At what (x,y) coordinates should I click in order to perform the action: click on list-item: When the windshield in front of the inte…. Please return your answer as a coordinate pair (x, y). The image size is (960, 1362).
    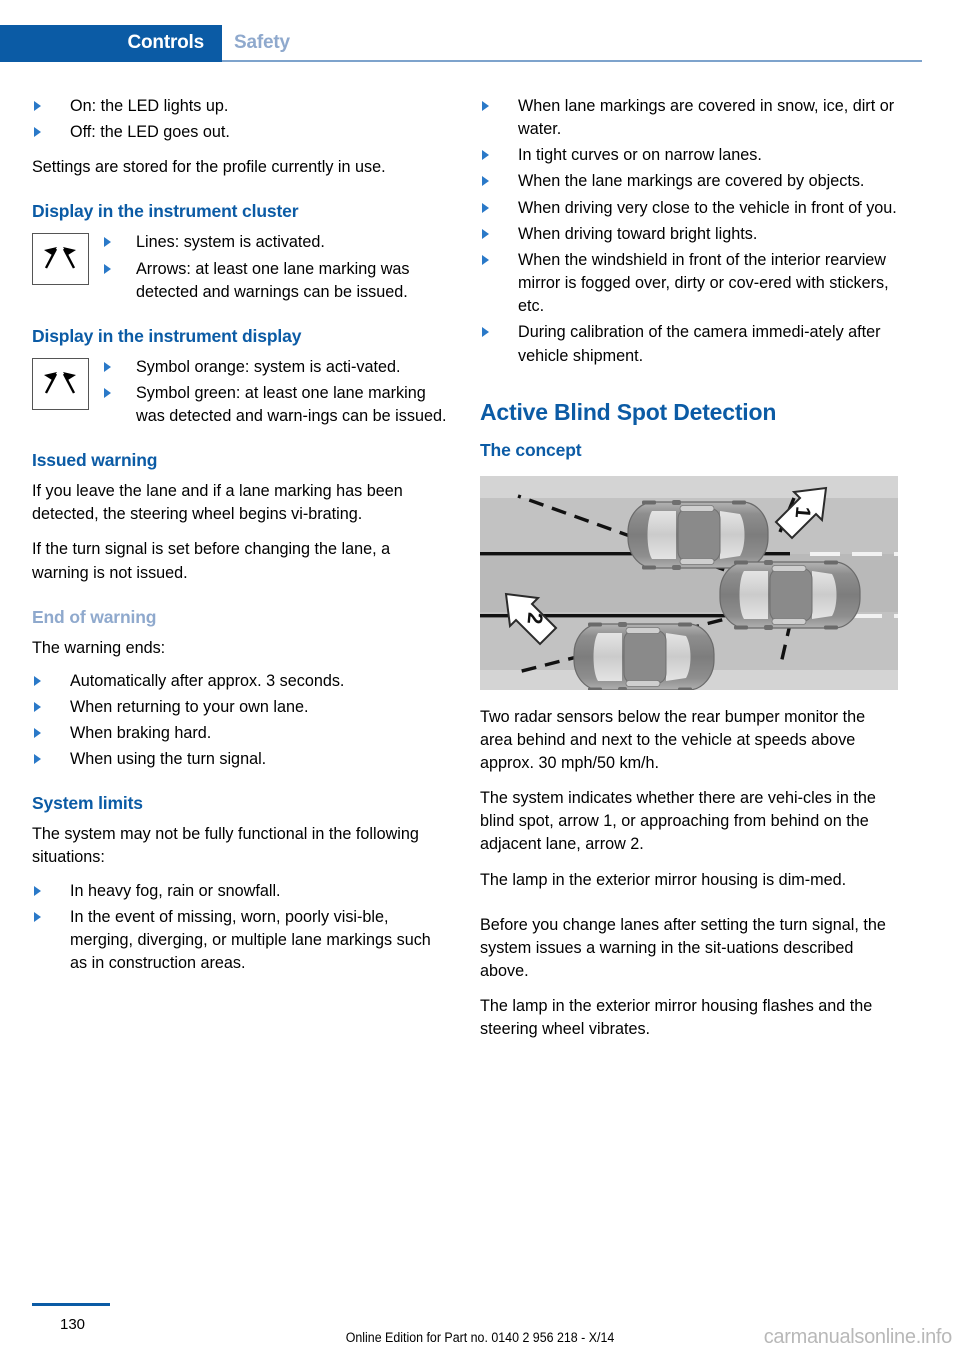
    Looking at the image, I should click on (689, 283).